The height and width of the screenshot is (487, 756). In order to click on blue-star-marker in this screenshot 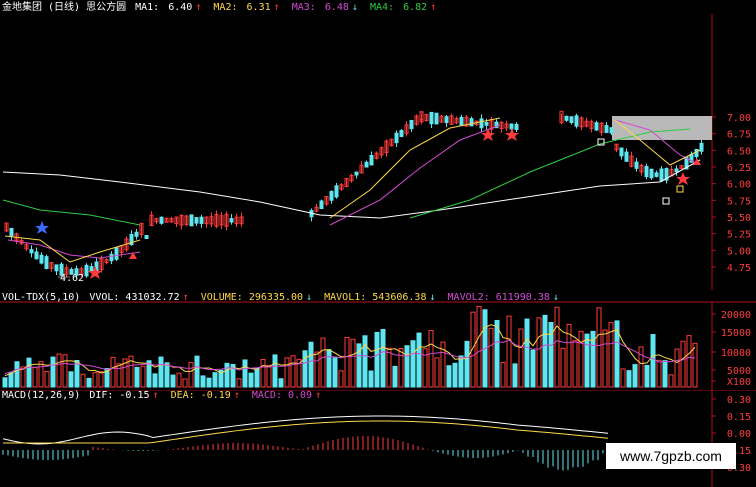, I will do `click(42, 227)`.